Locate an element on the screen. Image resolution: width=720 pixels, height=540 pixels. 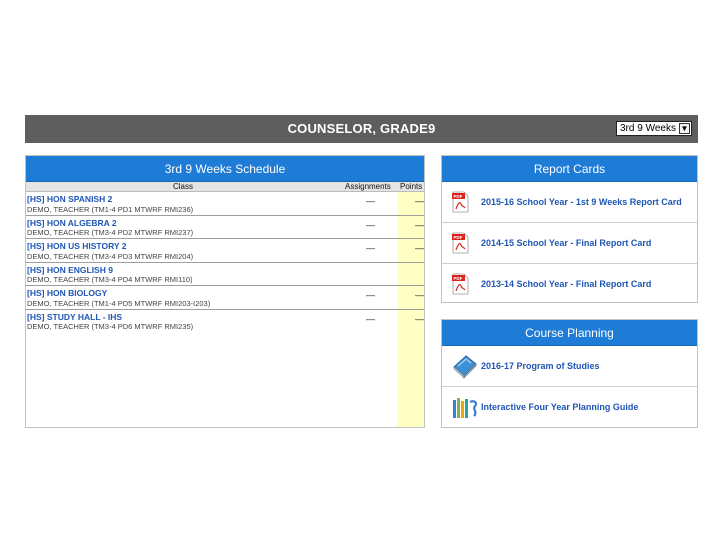
class-detail: DEMO, TEACHER (TM1-4 PD1 MTWRF RMI236) is located at coordinates (110, 209).